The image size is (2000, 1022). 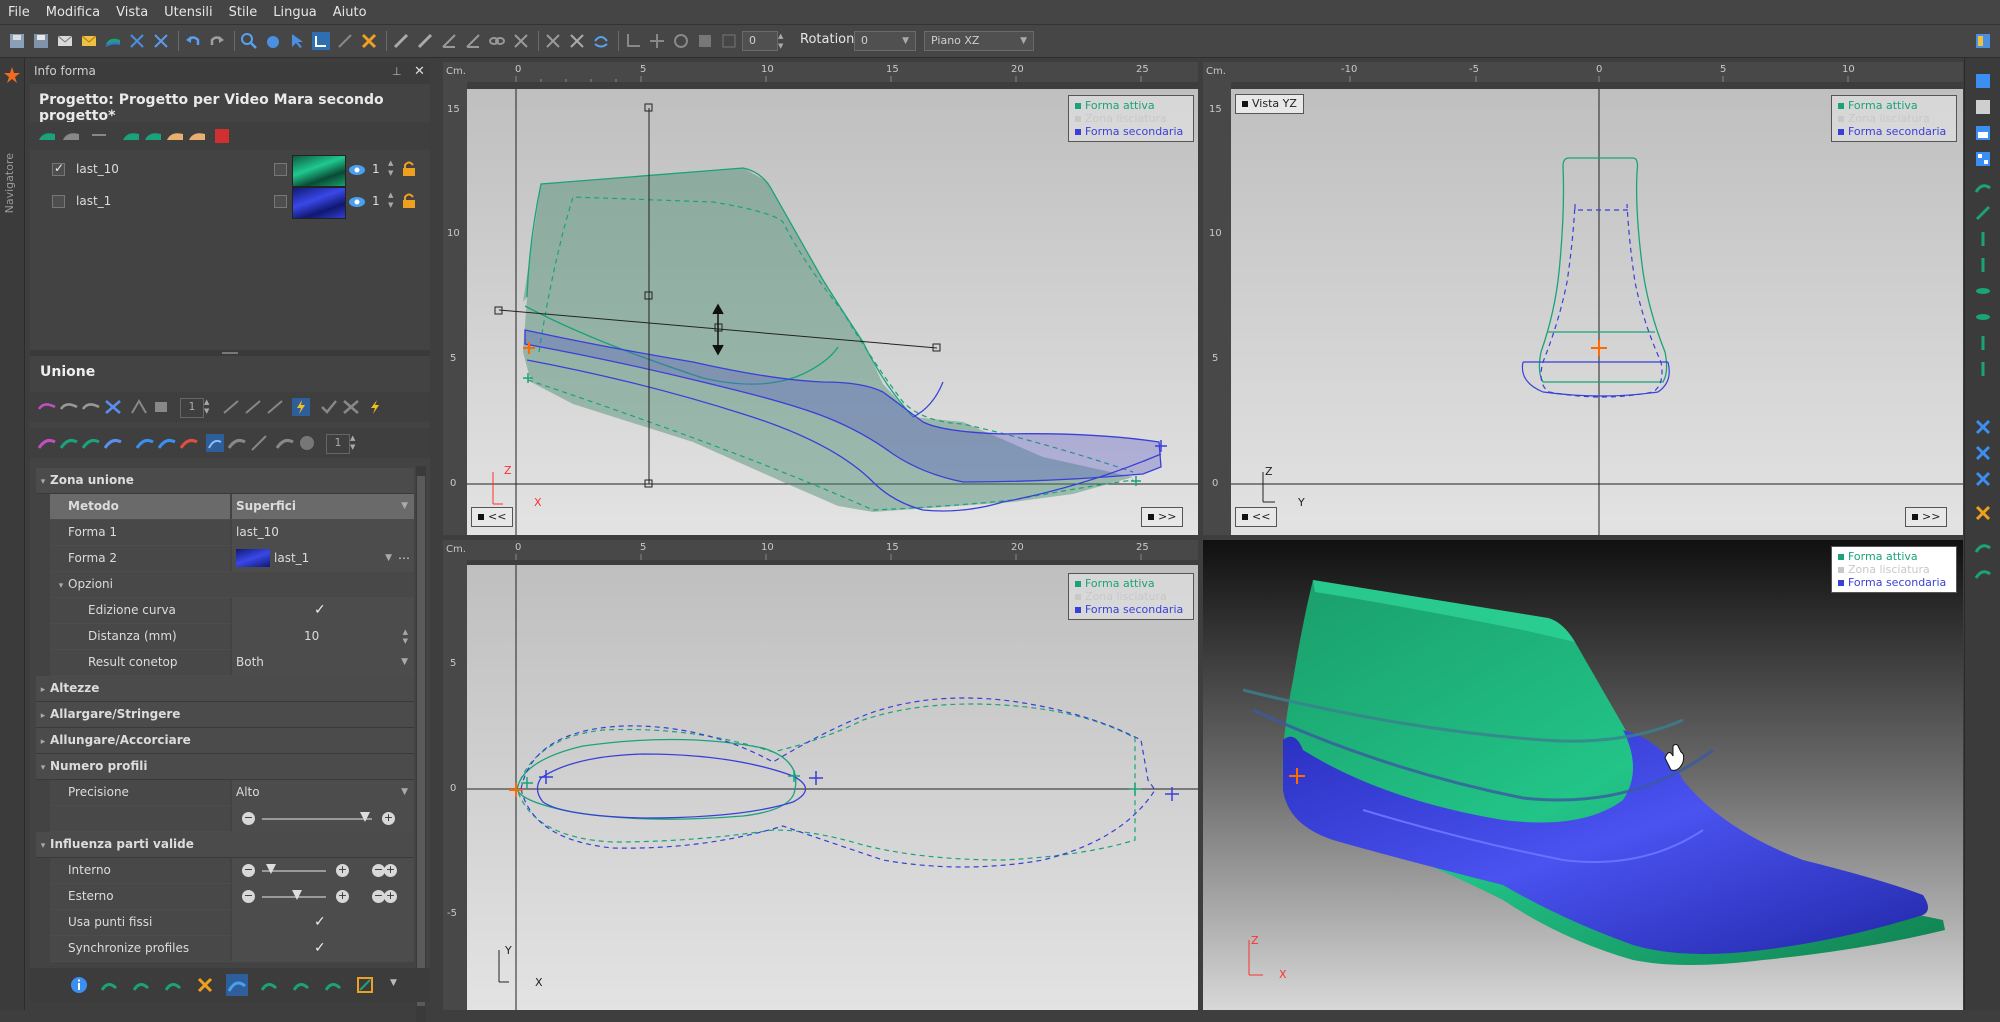 I want to click on shape-tool-1-icon, so click(x=1983, y=187).